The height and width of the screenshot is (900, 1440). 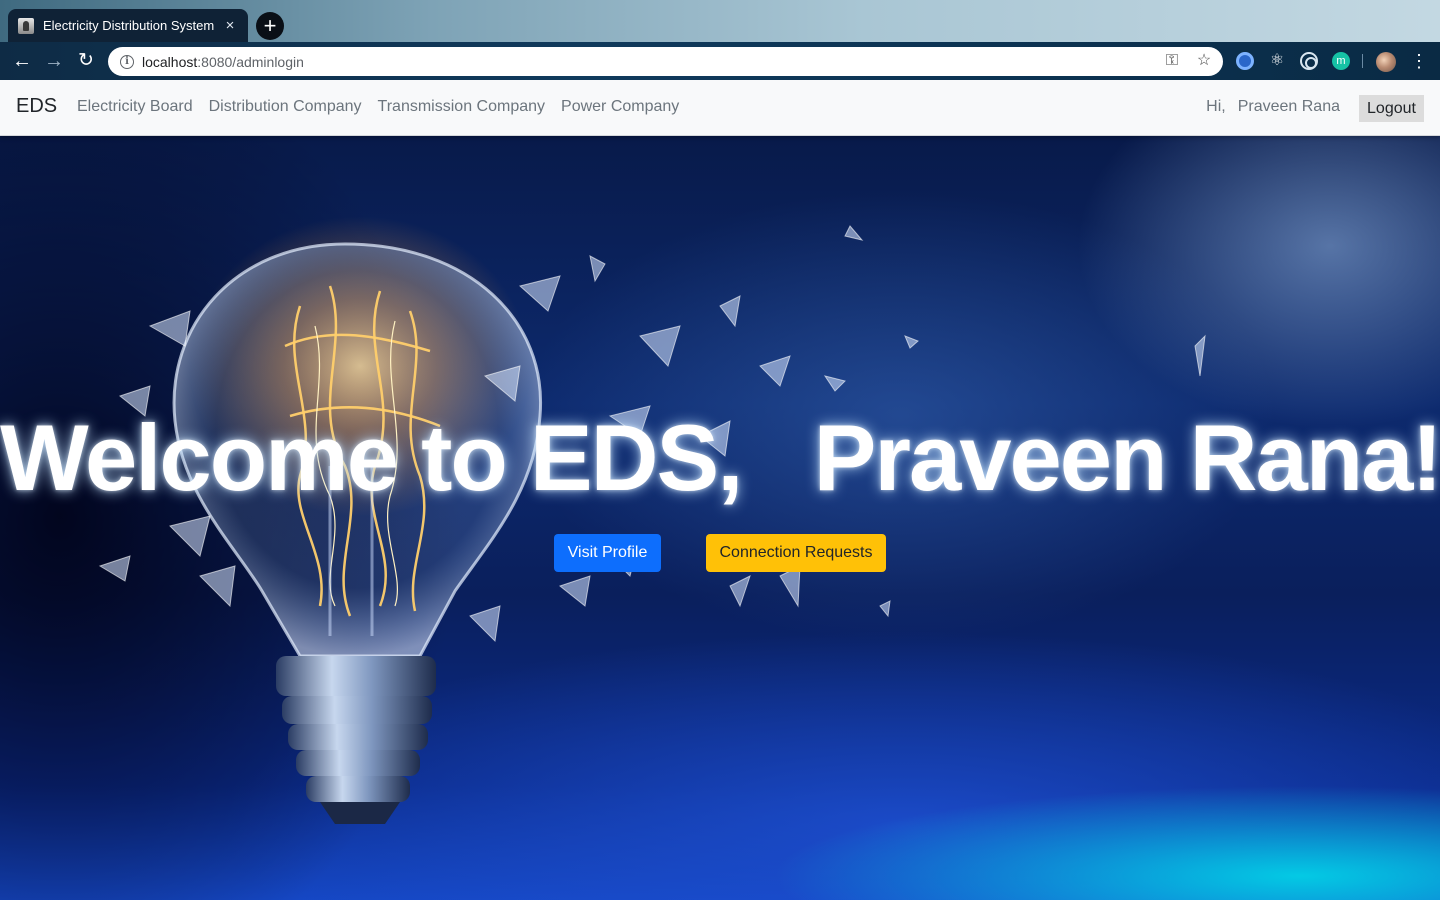 What do you see at coordinates (607, 553) in the screenshot?
I see `visit-profile-button: Visit Profile` at bounding box center [607, 553].